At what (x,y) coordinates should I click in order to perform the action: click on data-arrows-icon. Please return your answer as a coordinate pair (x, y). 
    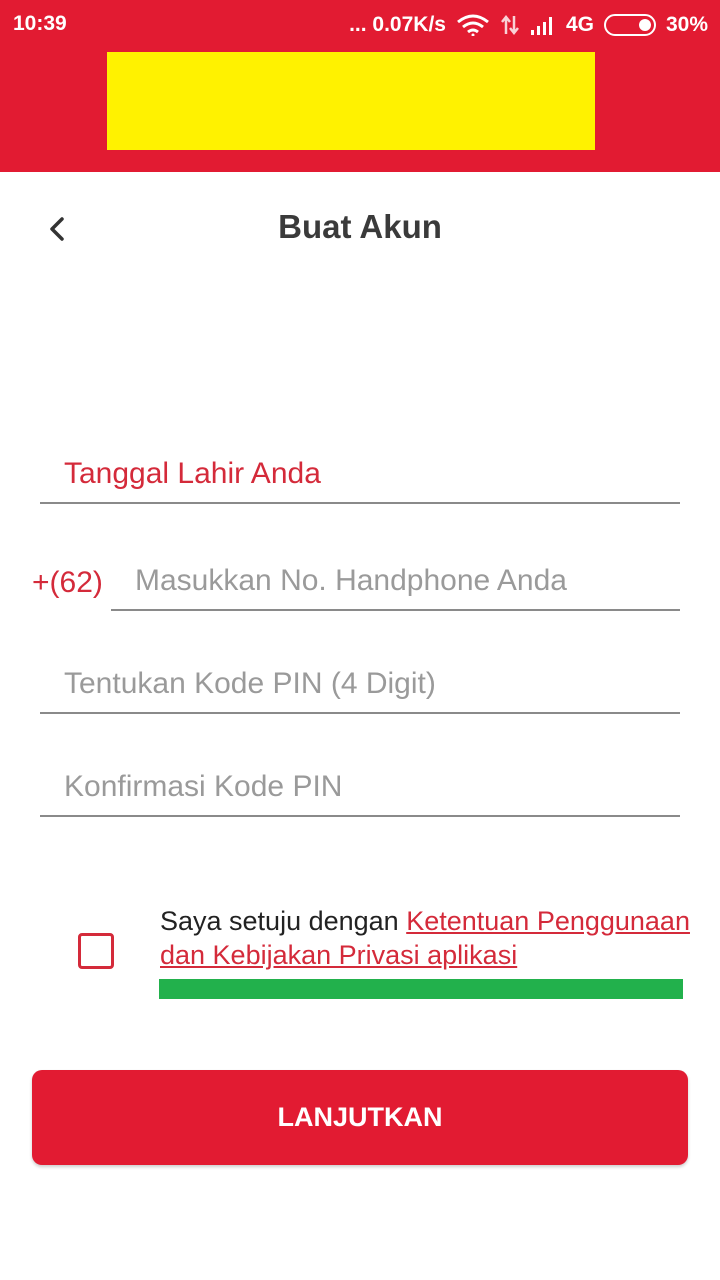
    Looking at the image, I should click on (509, 25).